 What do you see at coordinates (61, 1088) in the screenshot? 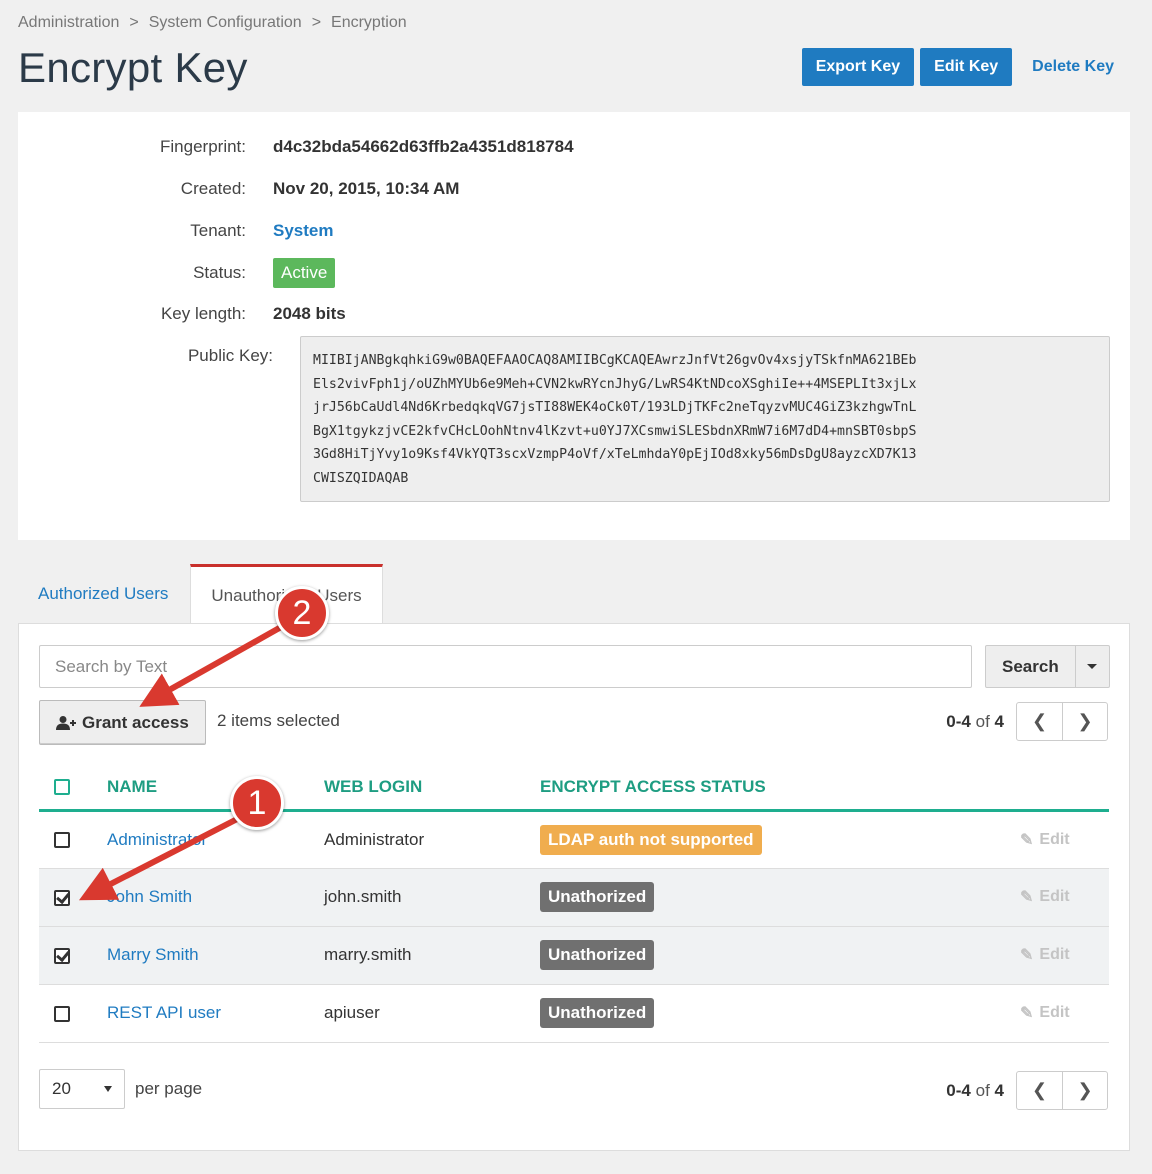
I see `per-page-value: 20` at bounding box center [61, 1088].